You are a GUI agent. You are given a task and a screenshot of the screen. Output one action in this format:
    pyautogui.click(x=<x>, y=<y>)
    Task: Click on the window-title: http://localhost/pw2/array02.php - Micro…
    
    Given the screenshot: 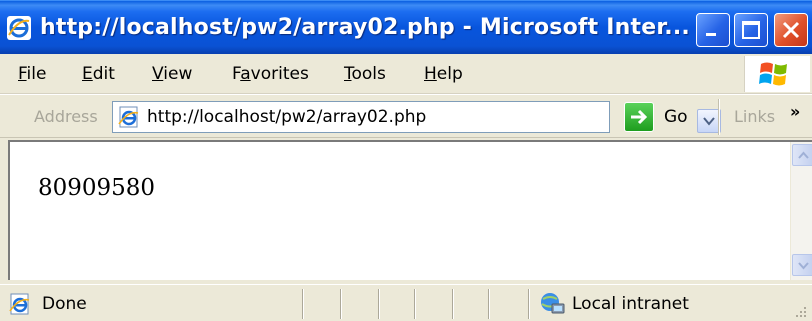 What is the action you would take?
    pyautogui.click(x=365, y=27)
    